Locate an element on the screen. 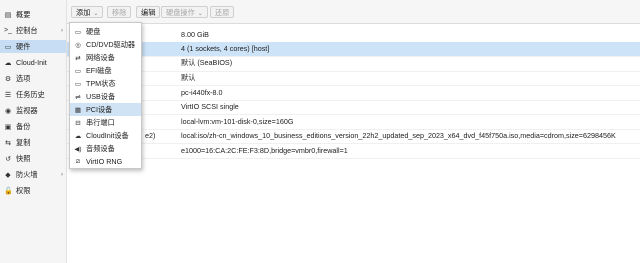  tpm-icon: ▭ is located at coordinates (78, 84).